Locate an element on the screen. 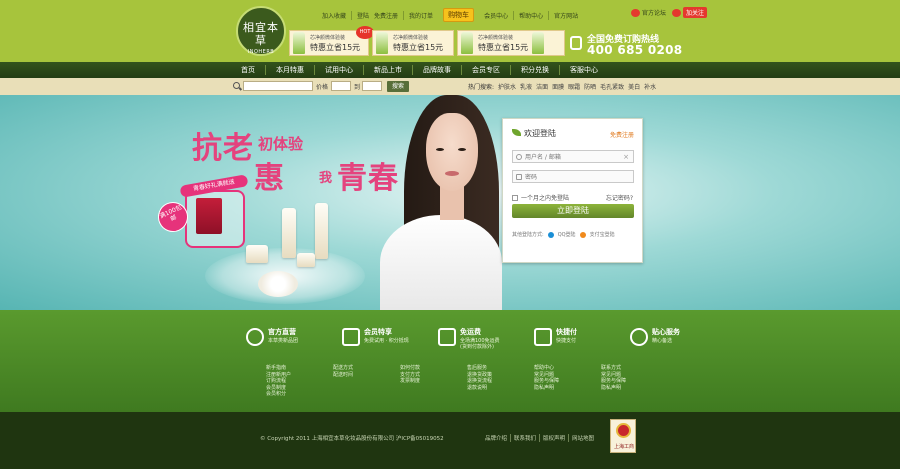  my-orders-link: 我的订单 is located at coordinates (420, 15).